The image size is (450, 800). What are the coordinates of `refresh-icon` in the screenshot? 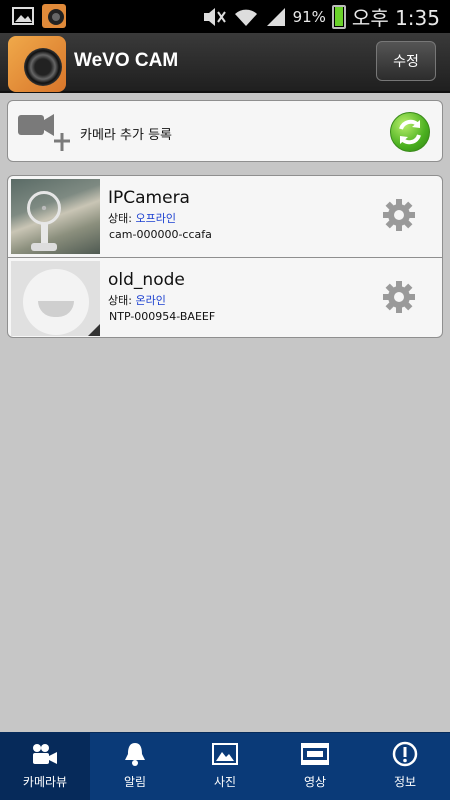 It's located at (410, 132).